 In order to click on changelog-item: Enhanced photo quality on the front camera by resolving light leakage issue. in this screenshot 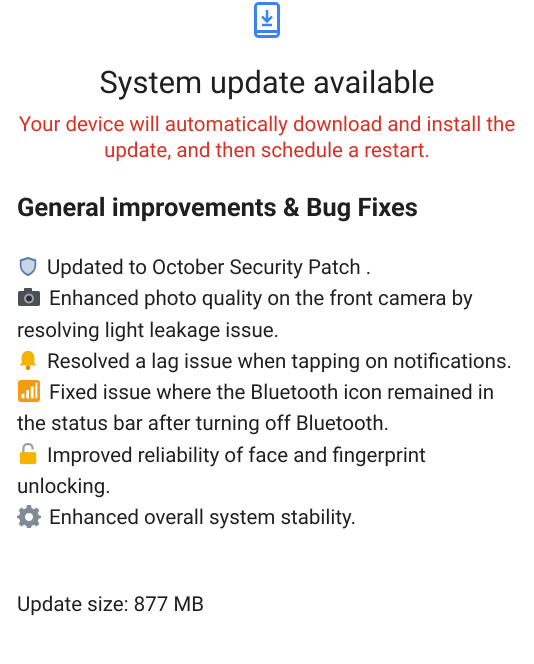, I will do `click(245, 315)`.